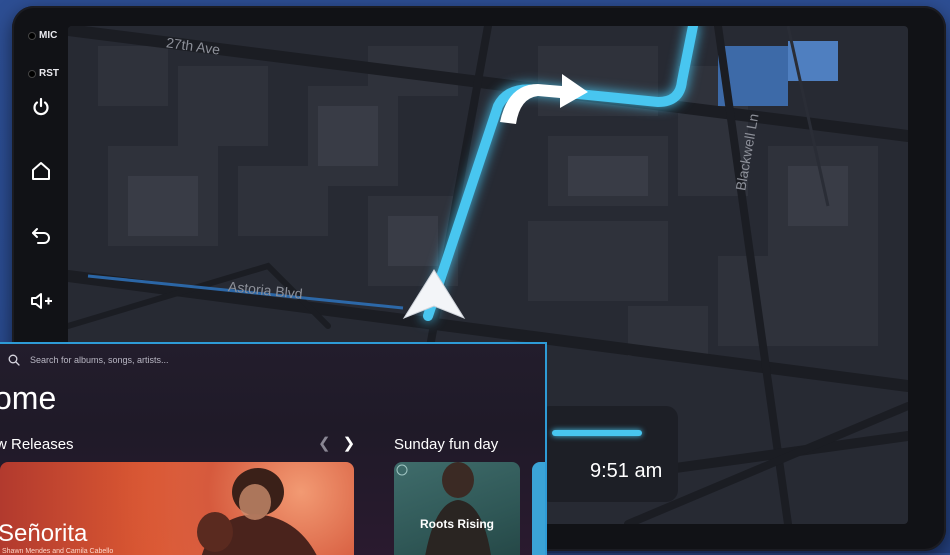 Image resolution: width=950 pixels, height=555 pixels. What do you see at coordinates (58, 551) in the screenshot?
I see `album-artists: Shawn Mendes and Camila Cabello` at bounding box center [58, 551].